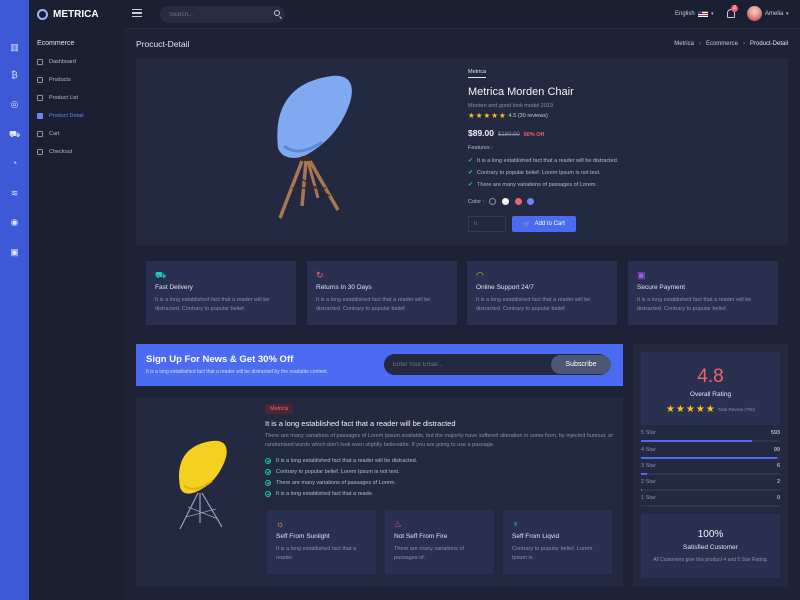 Image resolution: width=800 pixels, height=600 pixels. Describe the element at coordinates (536, 536) in the screenshot. I see `mini-card-title: Seff From Liqvid` at that location.